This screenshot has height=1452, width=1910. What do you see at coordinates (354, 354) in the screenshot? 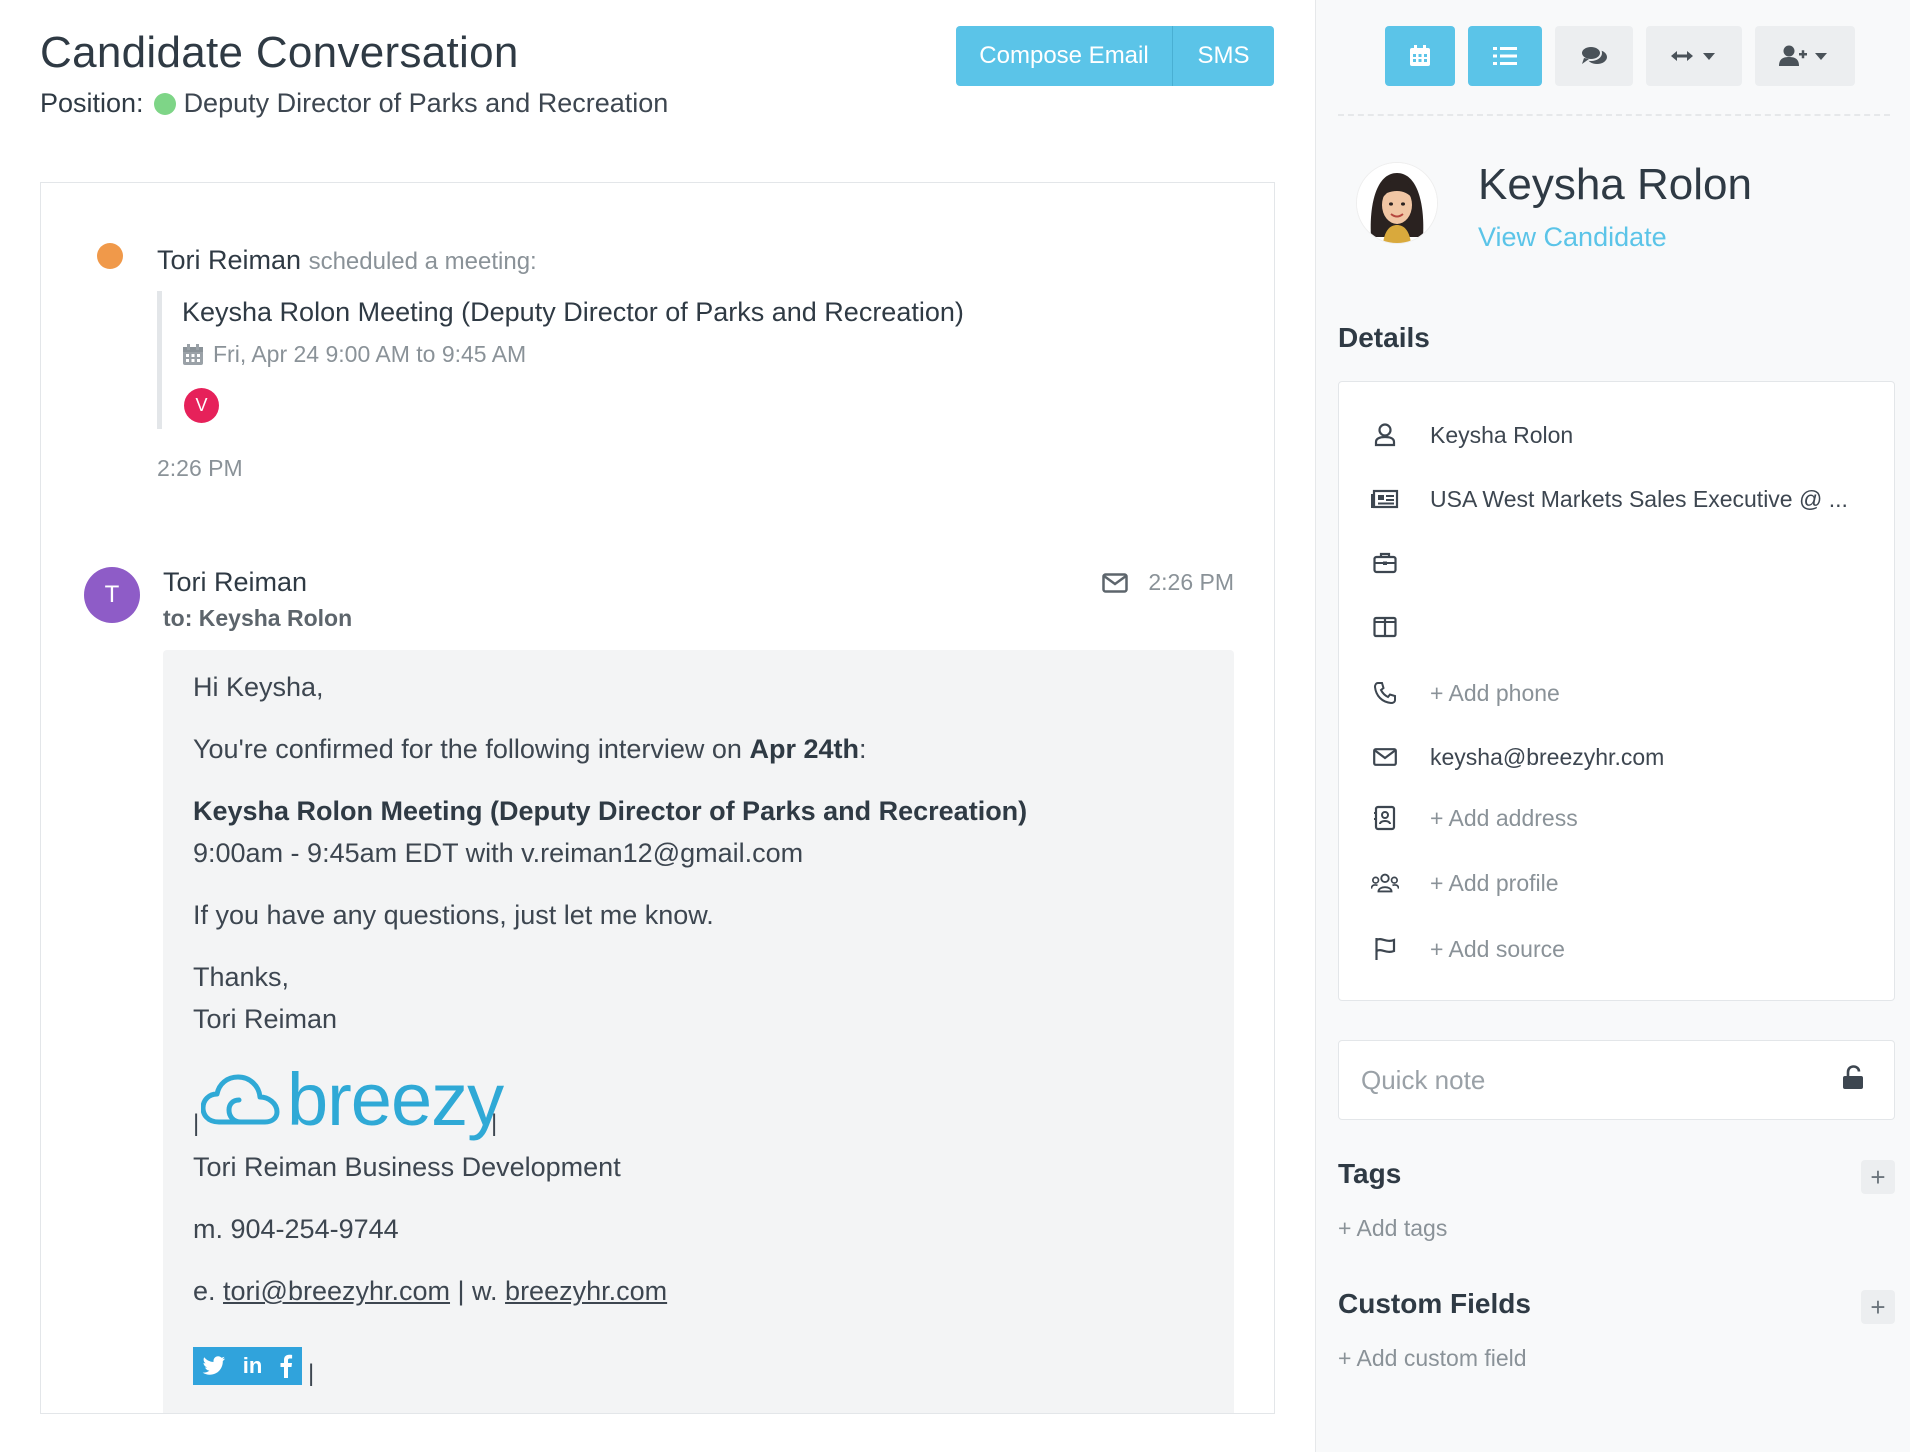
I see `meeting-time: Fri, Apr 24 9:00 AM to 9:45 AM` at bounding box center [354, 354].